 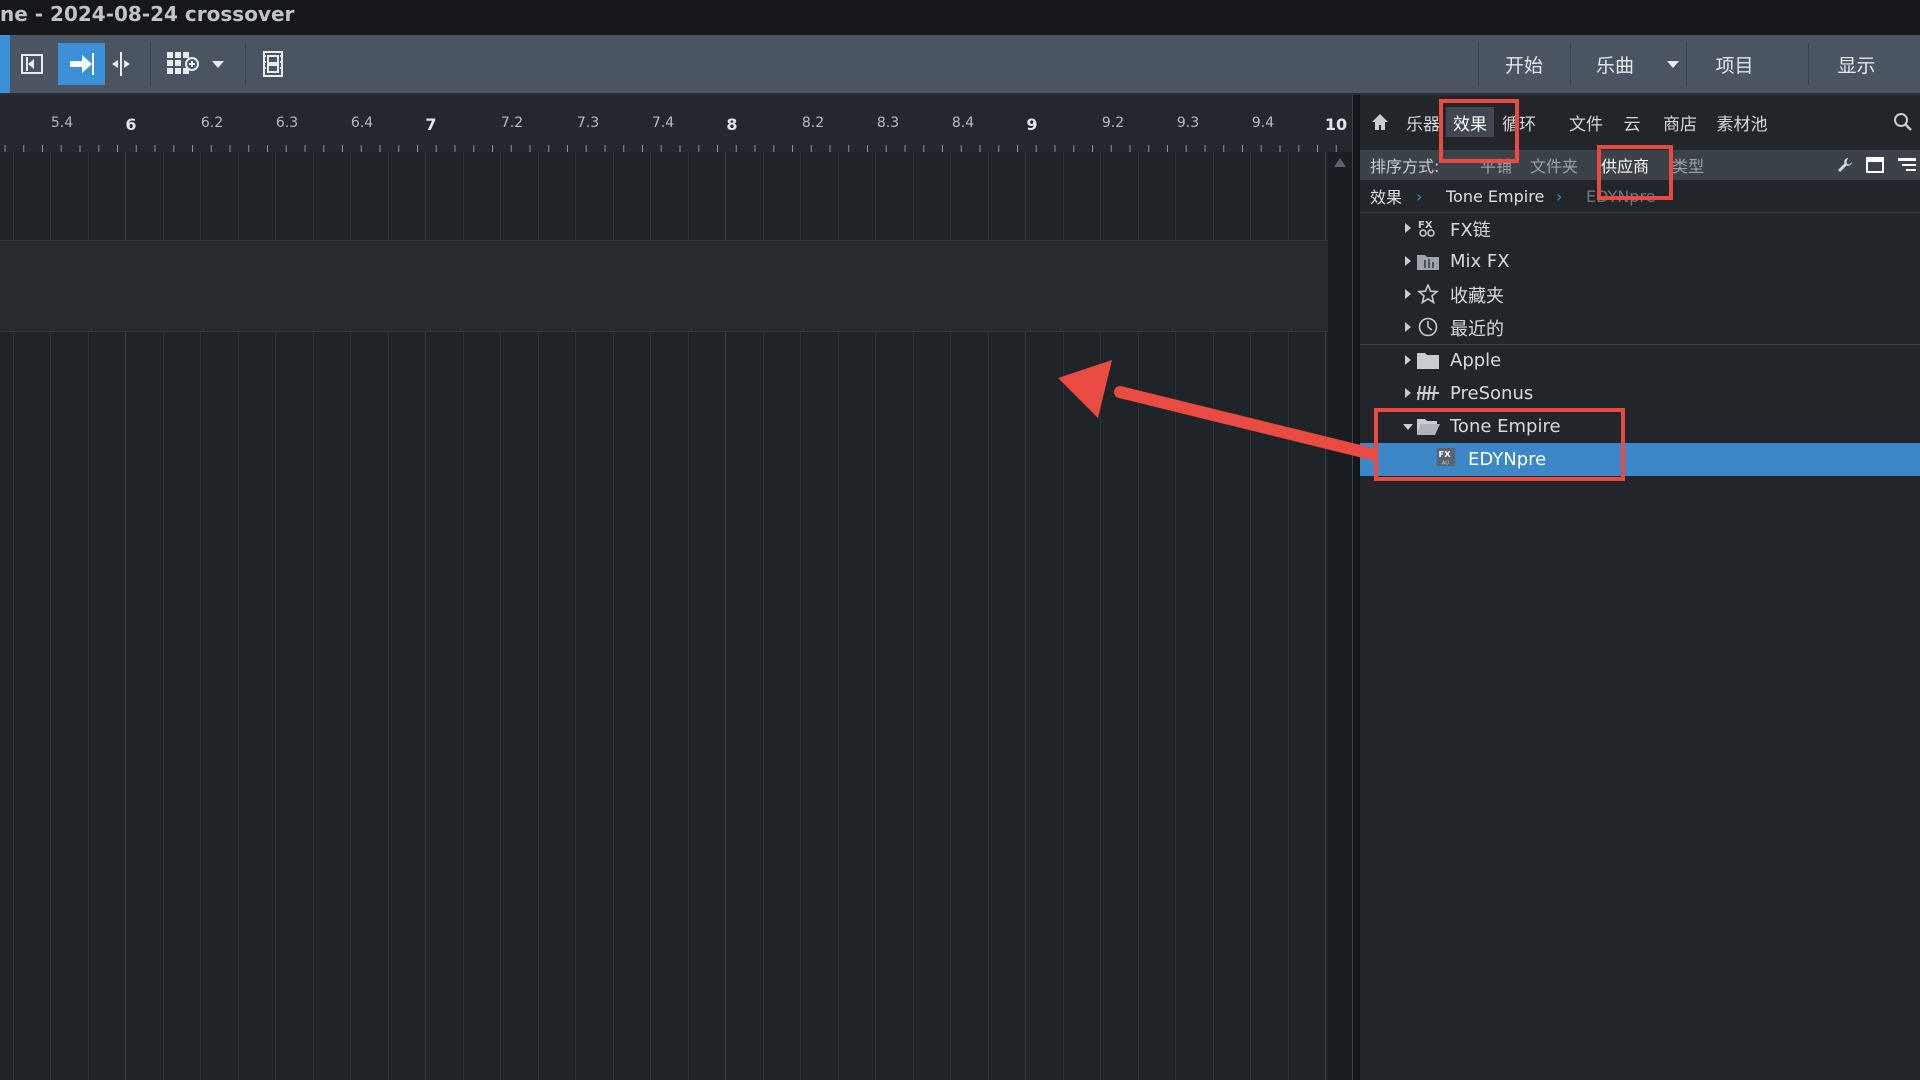 I want to click on auto-scroll-button, so click(x=81, y=64).